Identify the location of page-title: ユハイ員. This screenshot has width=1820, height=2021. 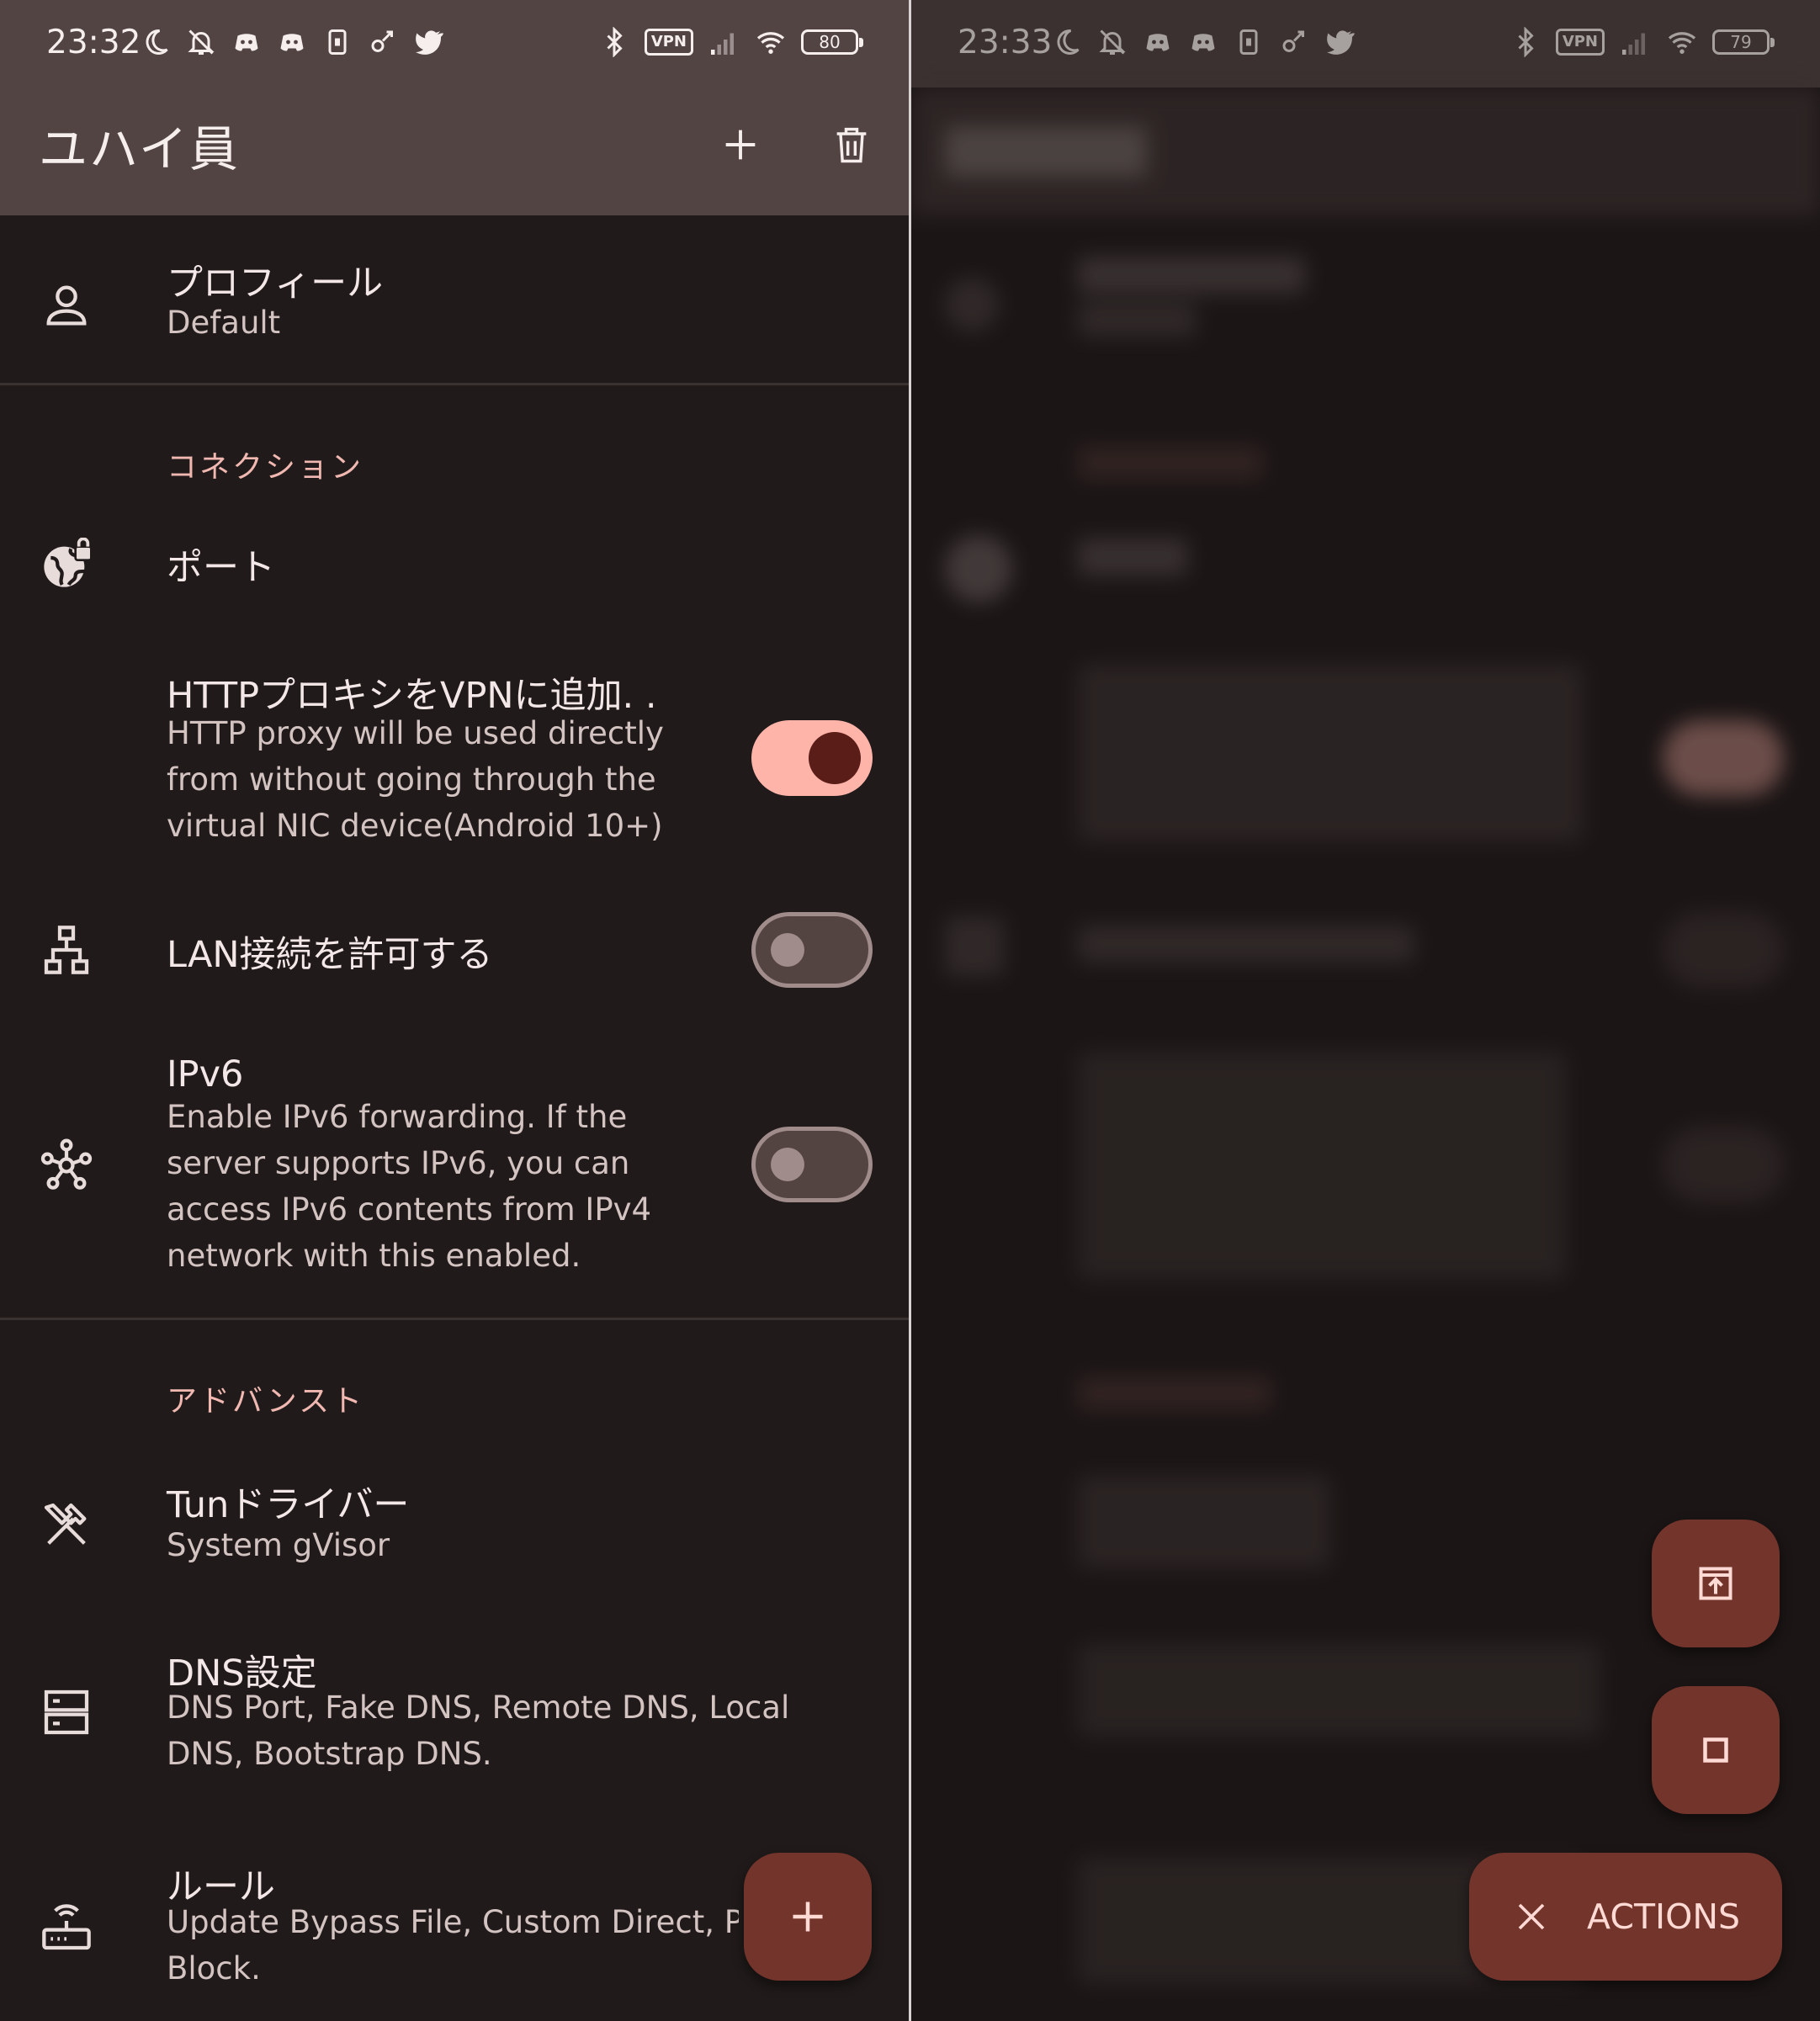
(139, 149).